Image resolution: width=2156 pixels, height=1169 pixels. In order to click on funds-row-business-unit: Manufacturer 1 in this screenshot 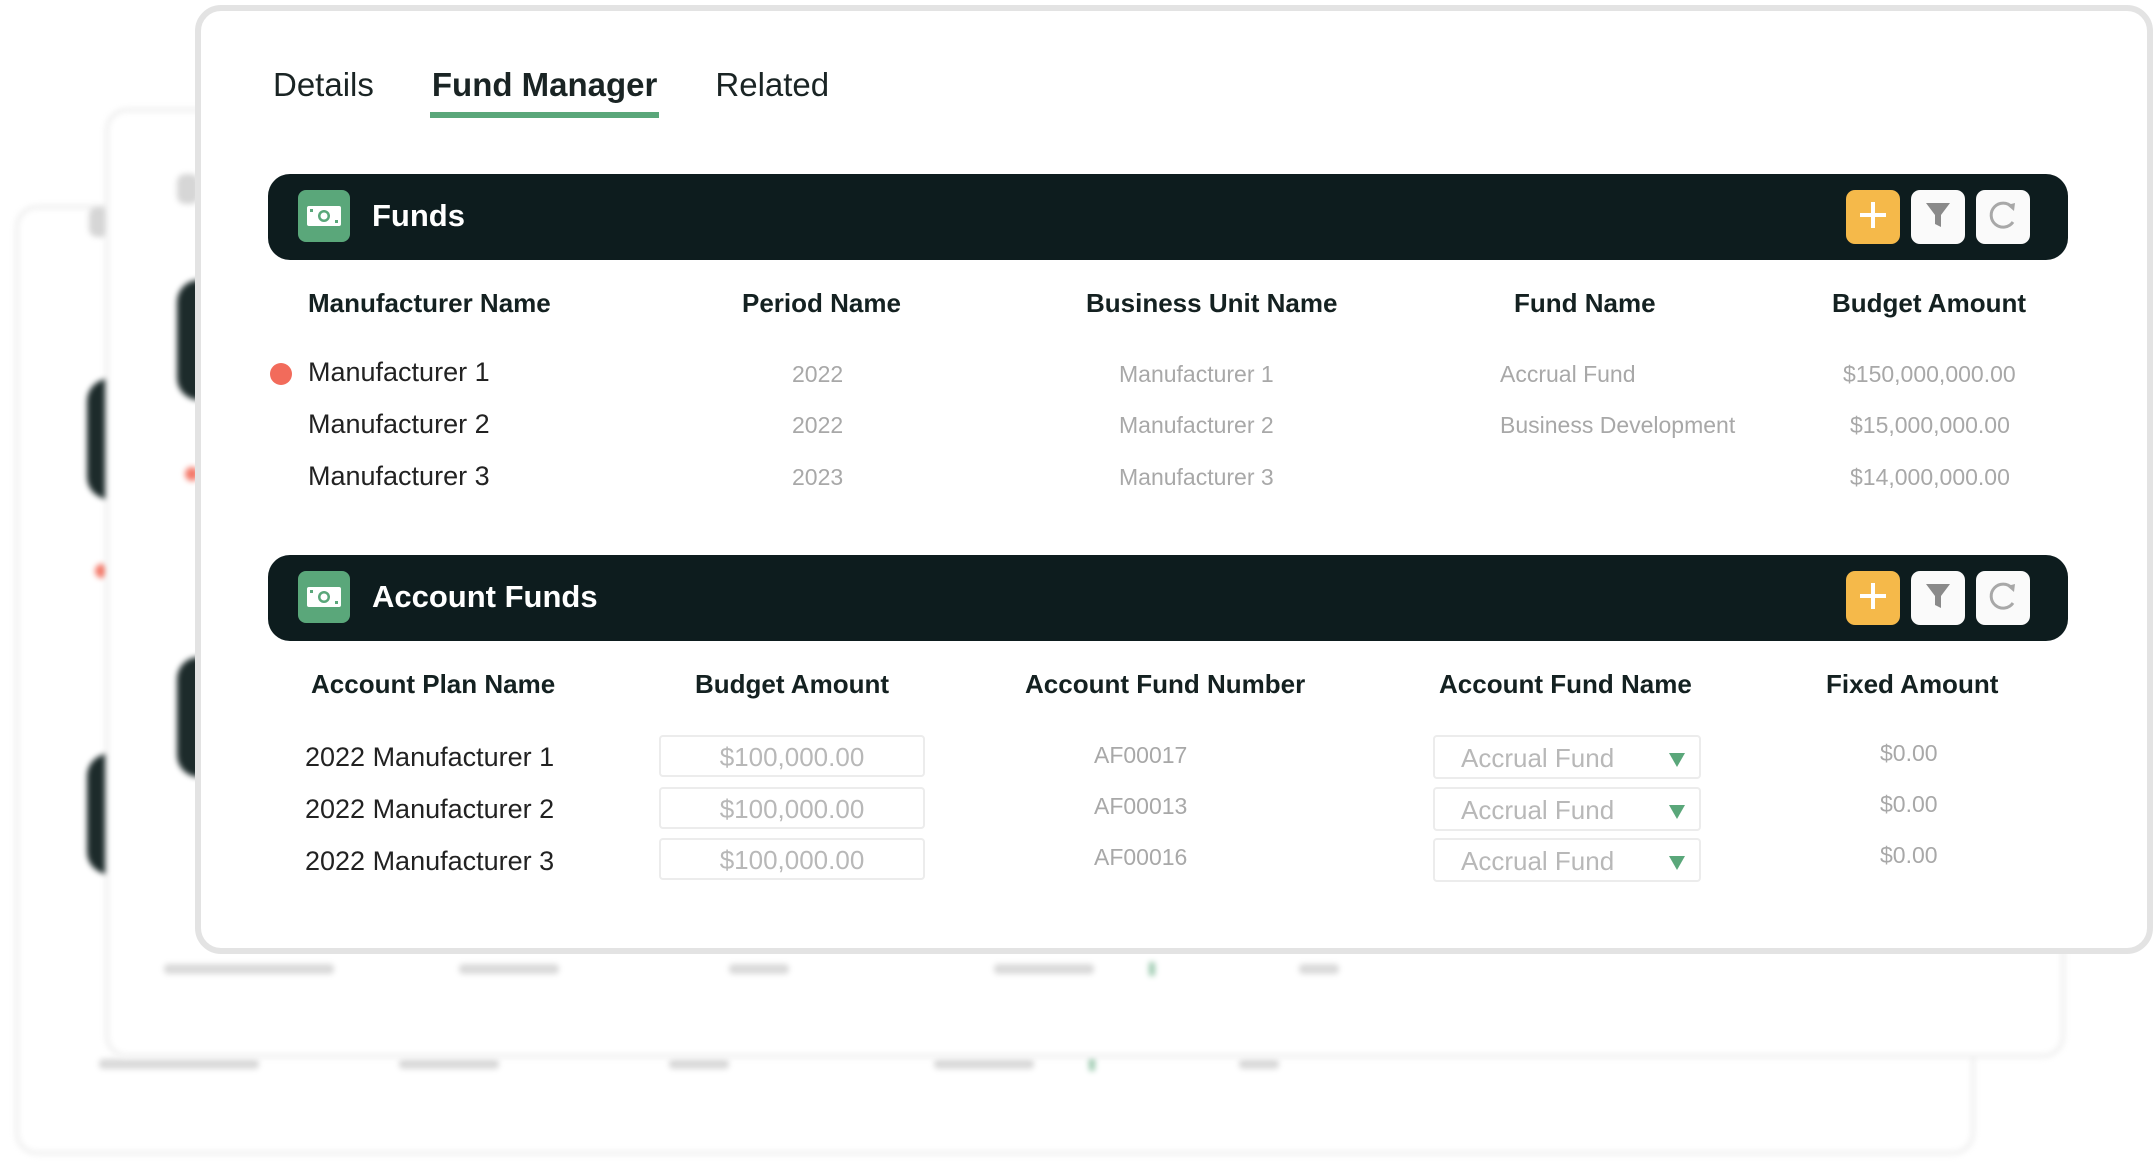, I will do `click(1196, 374)`.